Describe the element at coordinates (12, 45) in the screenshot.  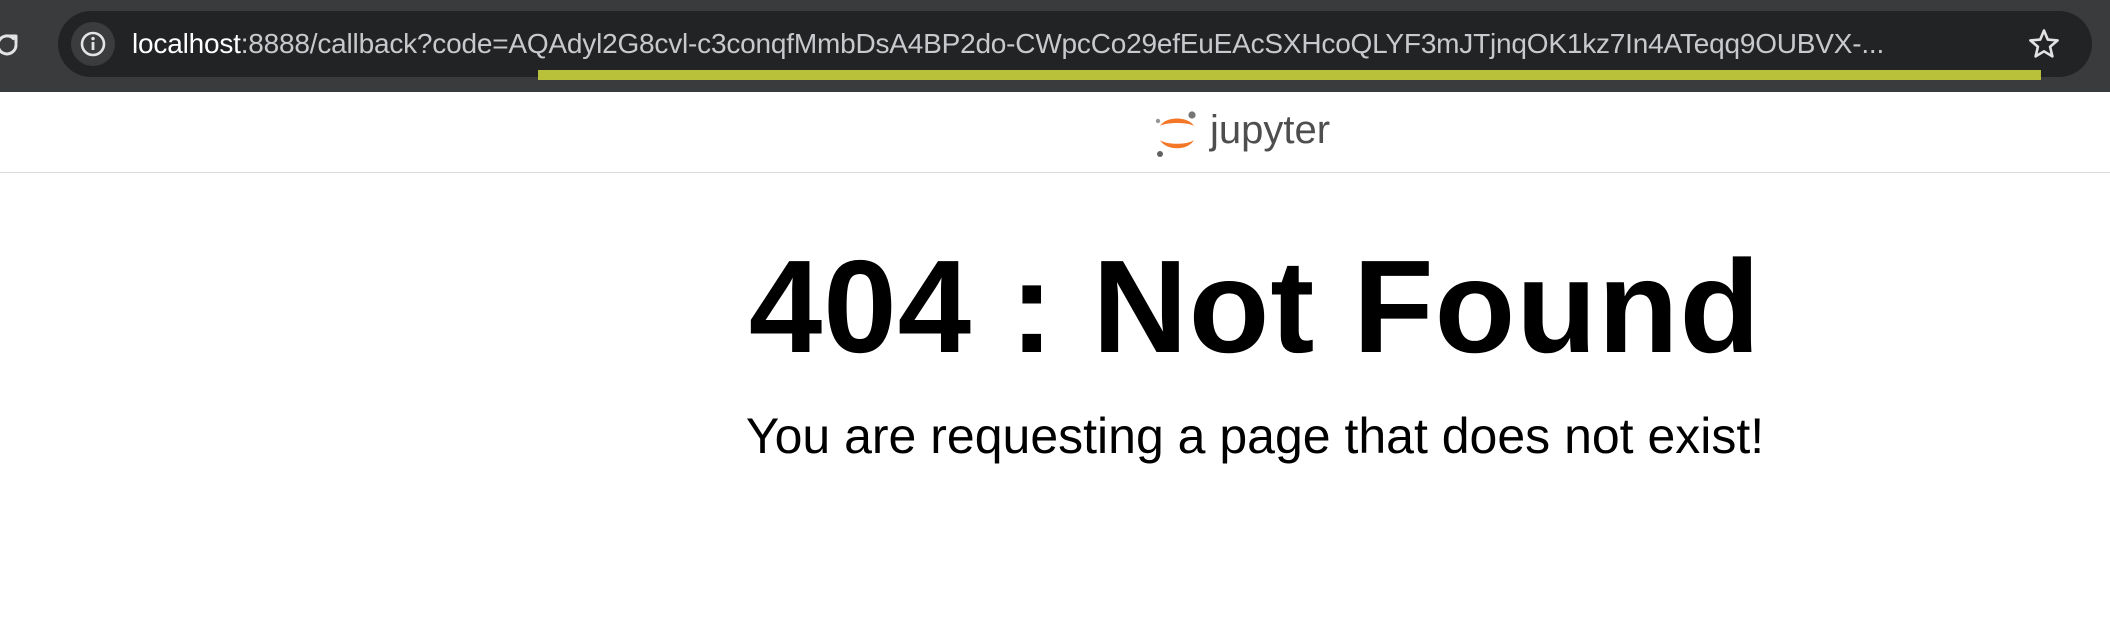
I see `reload-icon` at that location.